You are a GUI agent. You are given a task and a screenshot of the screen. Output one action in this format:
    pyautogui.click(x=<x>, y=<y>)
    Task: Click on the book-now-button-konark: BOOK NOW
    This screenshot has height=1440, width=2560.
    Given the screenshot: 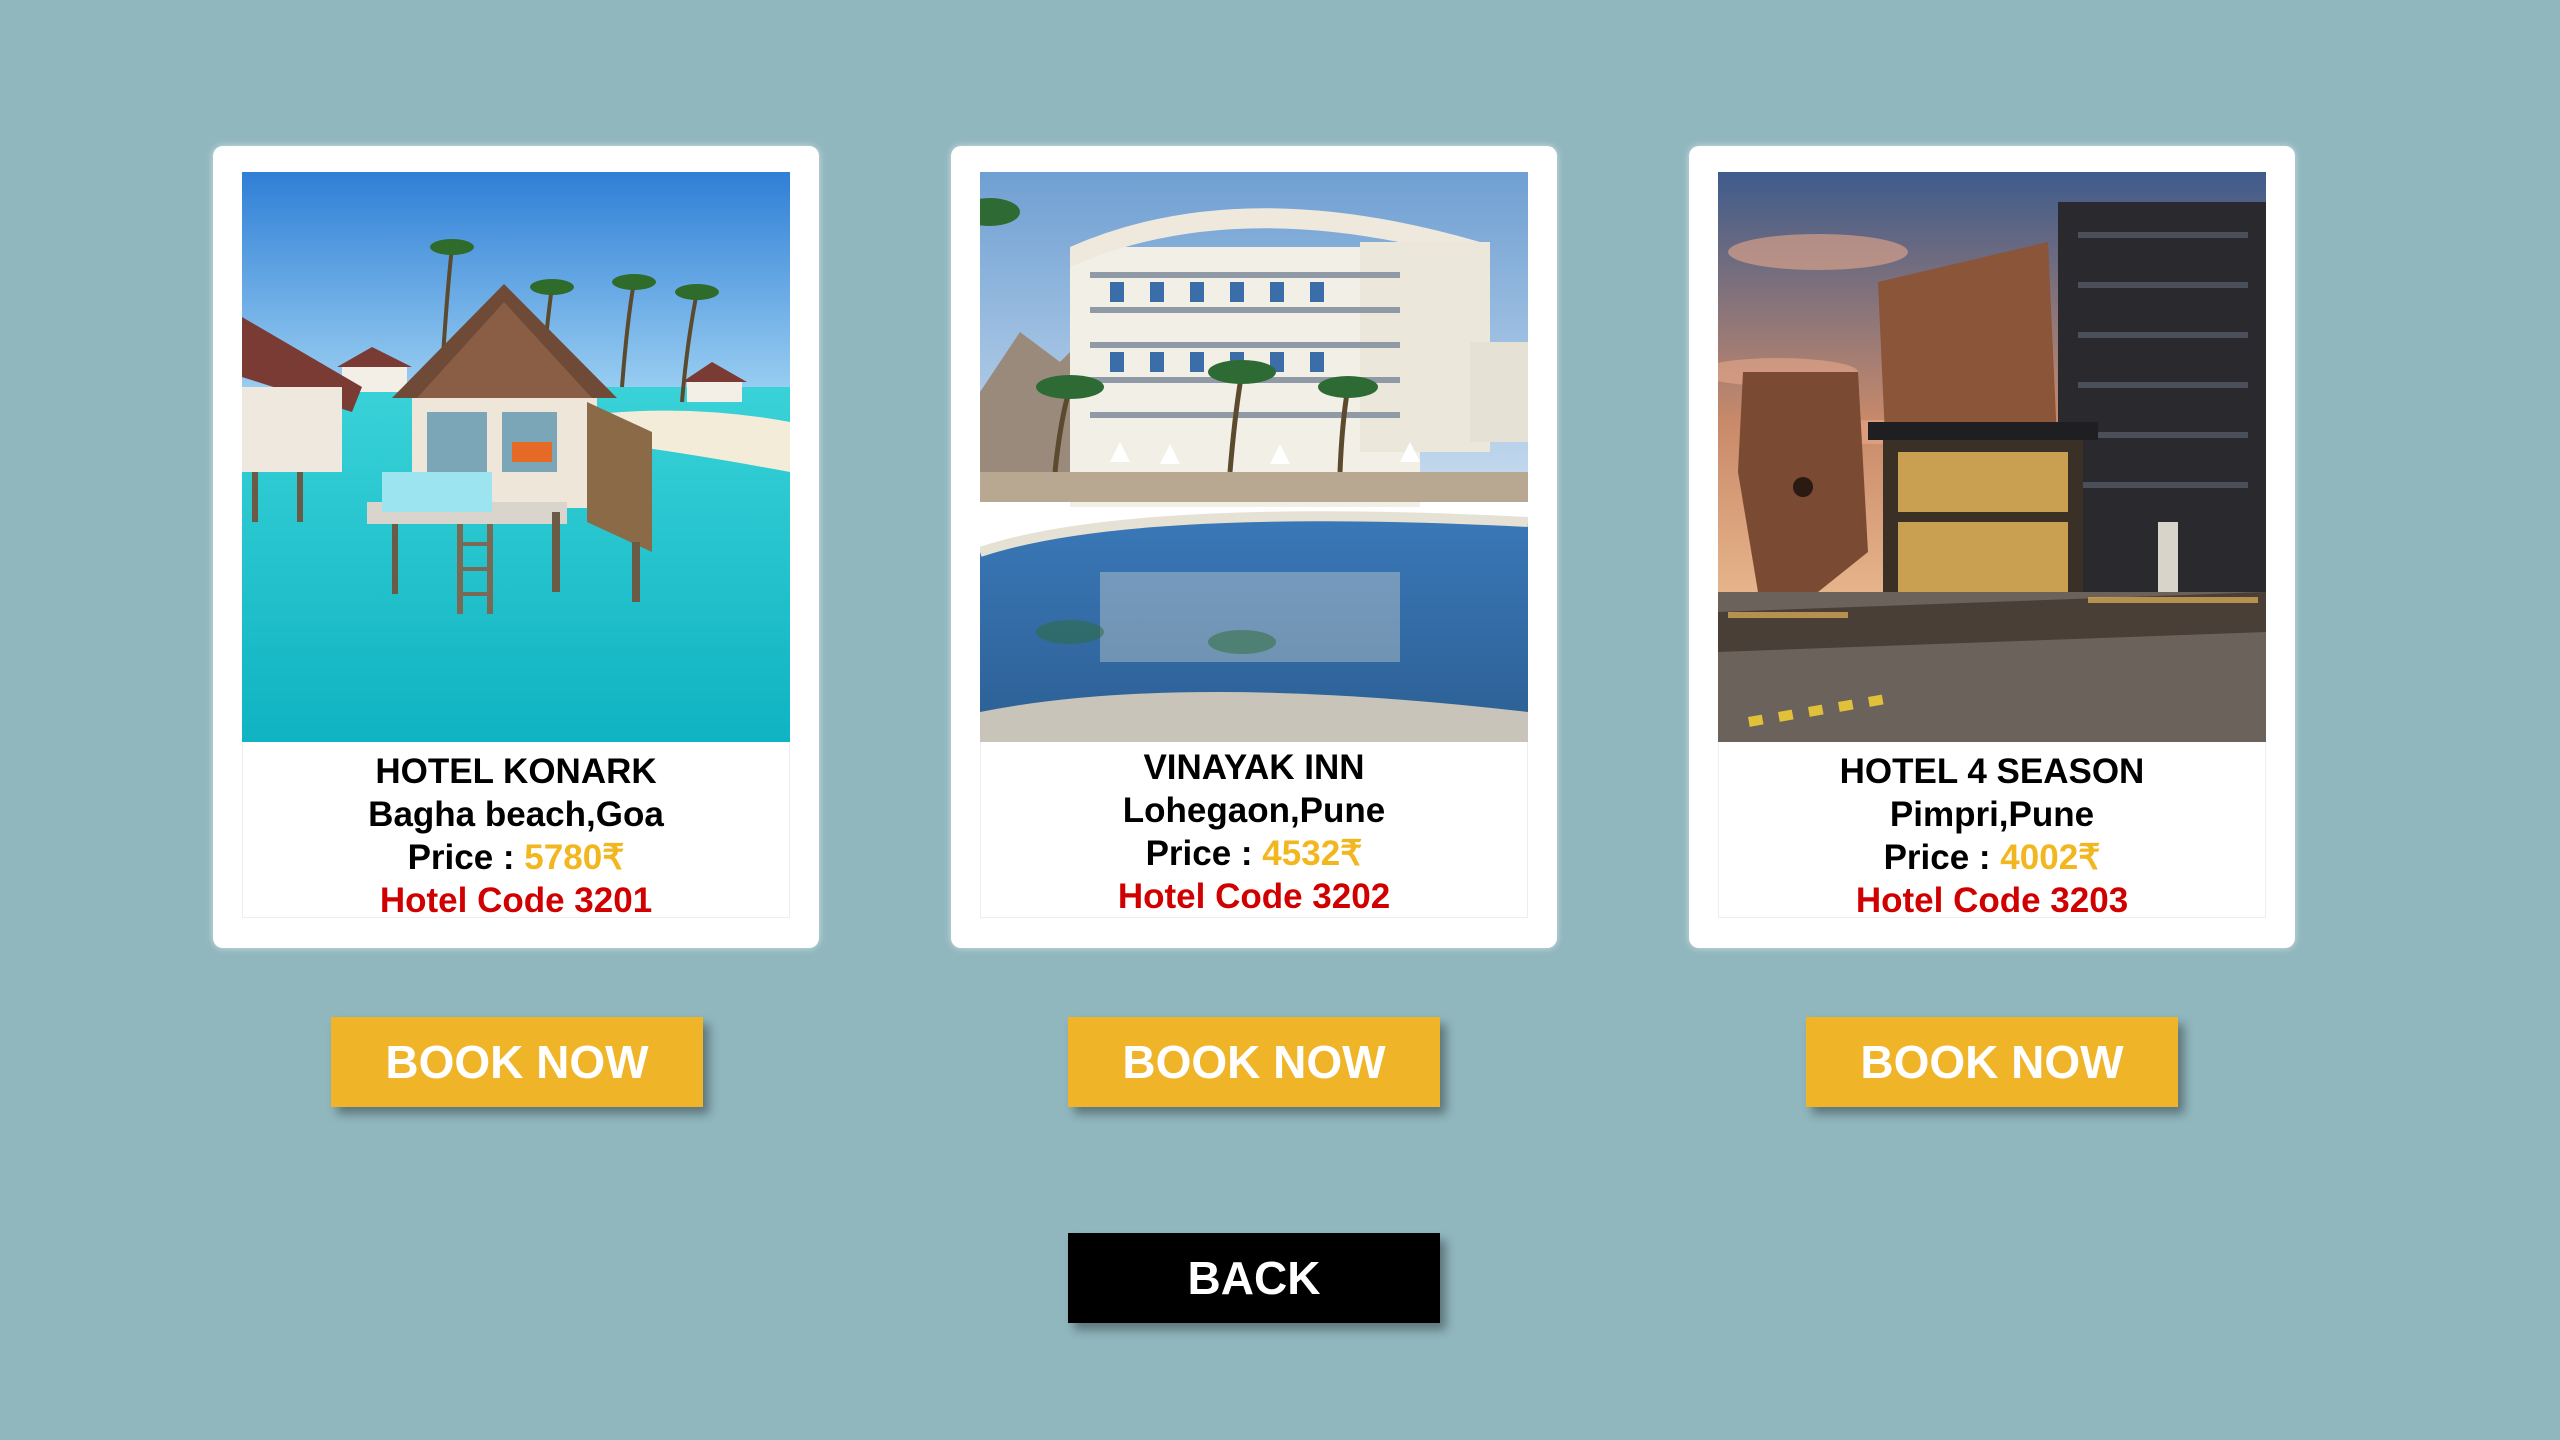 What is the action you would take?
    pyautogui.click(x=517, y=1062)
    